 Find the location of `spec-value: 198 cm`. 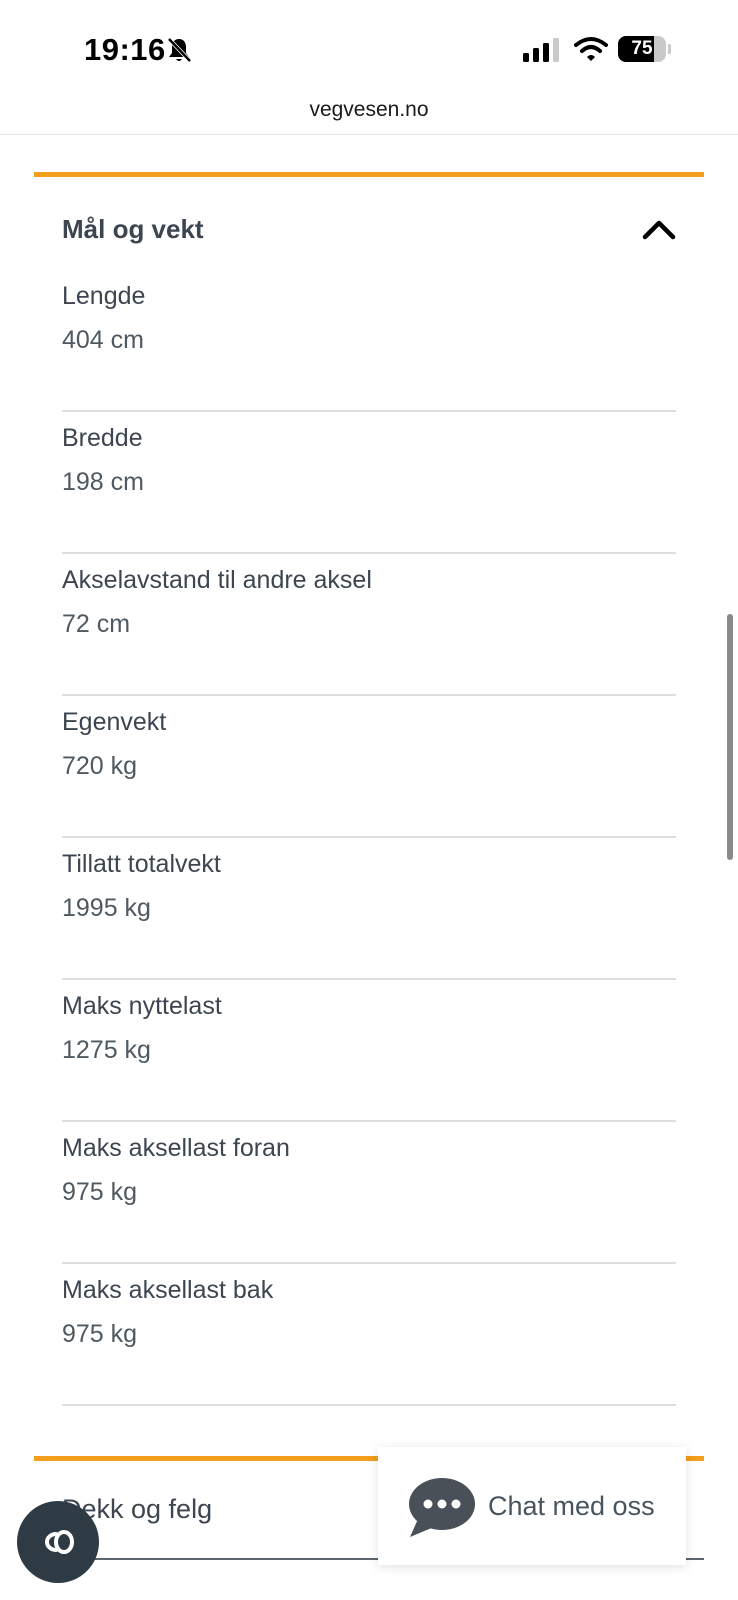

spec-value: 198 cm is located at coordinates (103, 482).